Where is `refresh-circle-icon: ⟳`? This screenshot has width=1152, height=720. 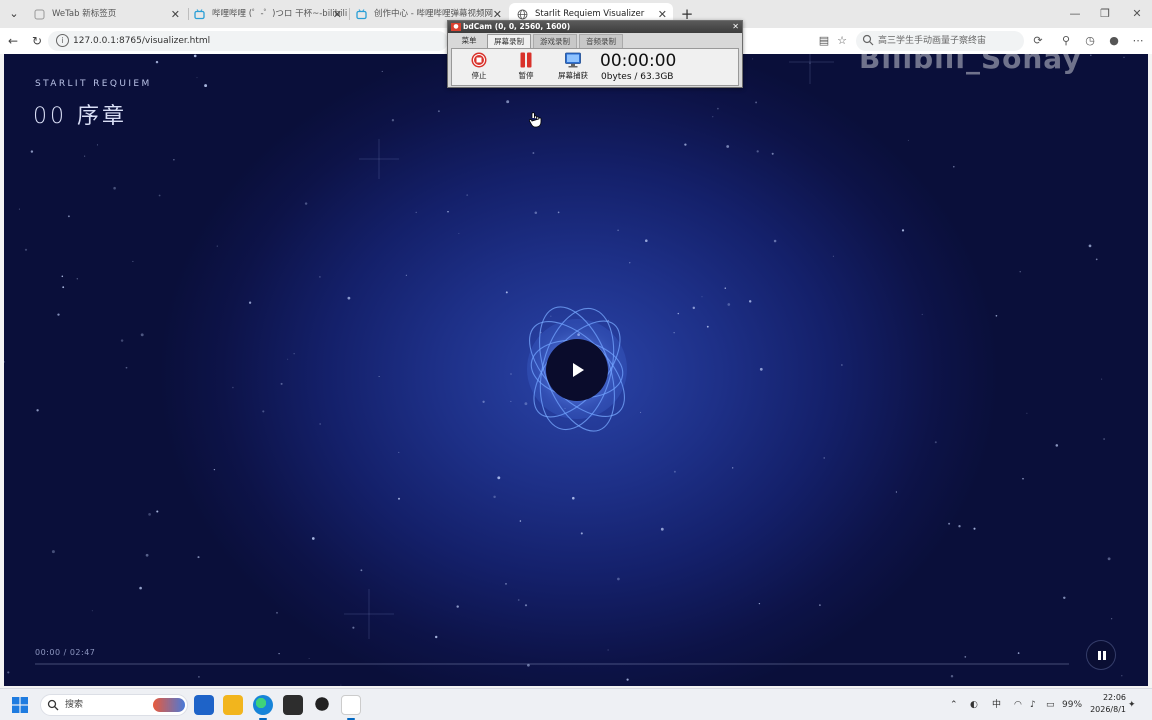 refresh-circle-icon: ⟳ is located at coordinates (1038, 41).